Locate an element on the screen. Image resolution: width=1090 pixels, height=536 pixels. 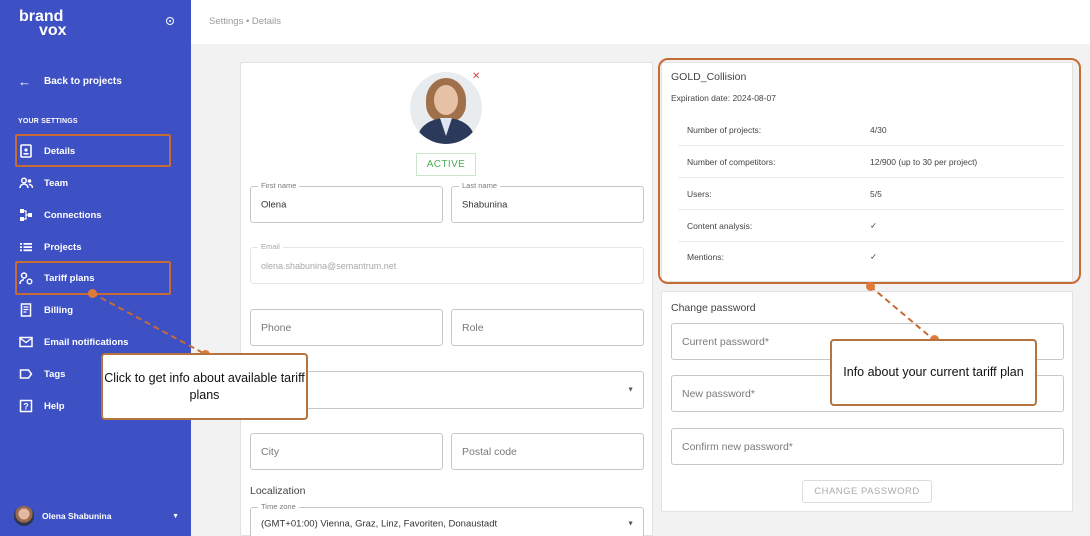
current-plan-callout: Info about your current tariff plan is located at coordinates (933, 372).